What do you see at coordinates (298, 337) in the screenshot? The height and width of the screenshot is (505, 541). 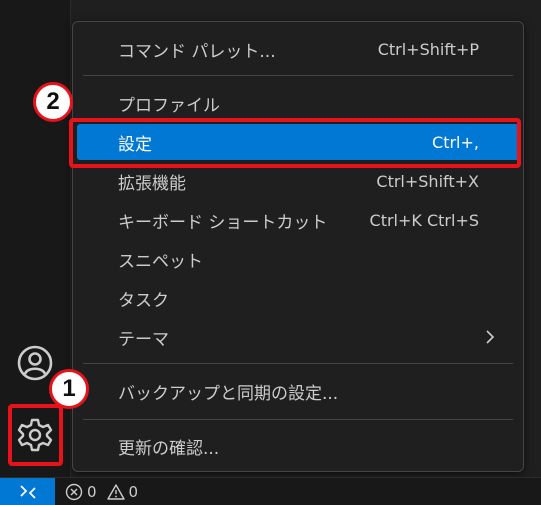 I see `menu-item-themes: テーマ` at bounding box center [298, 337].